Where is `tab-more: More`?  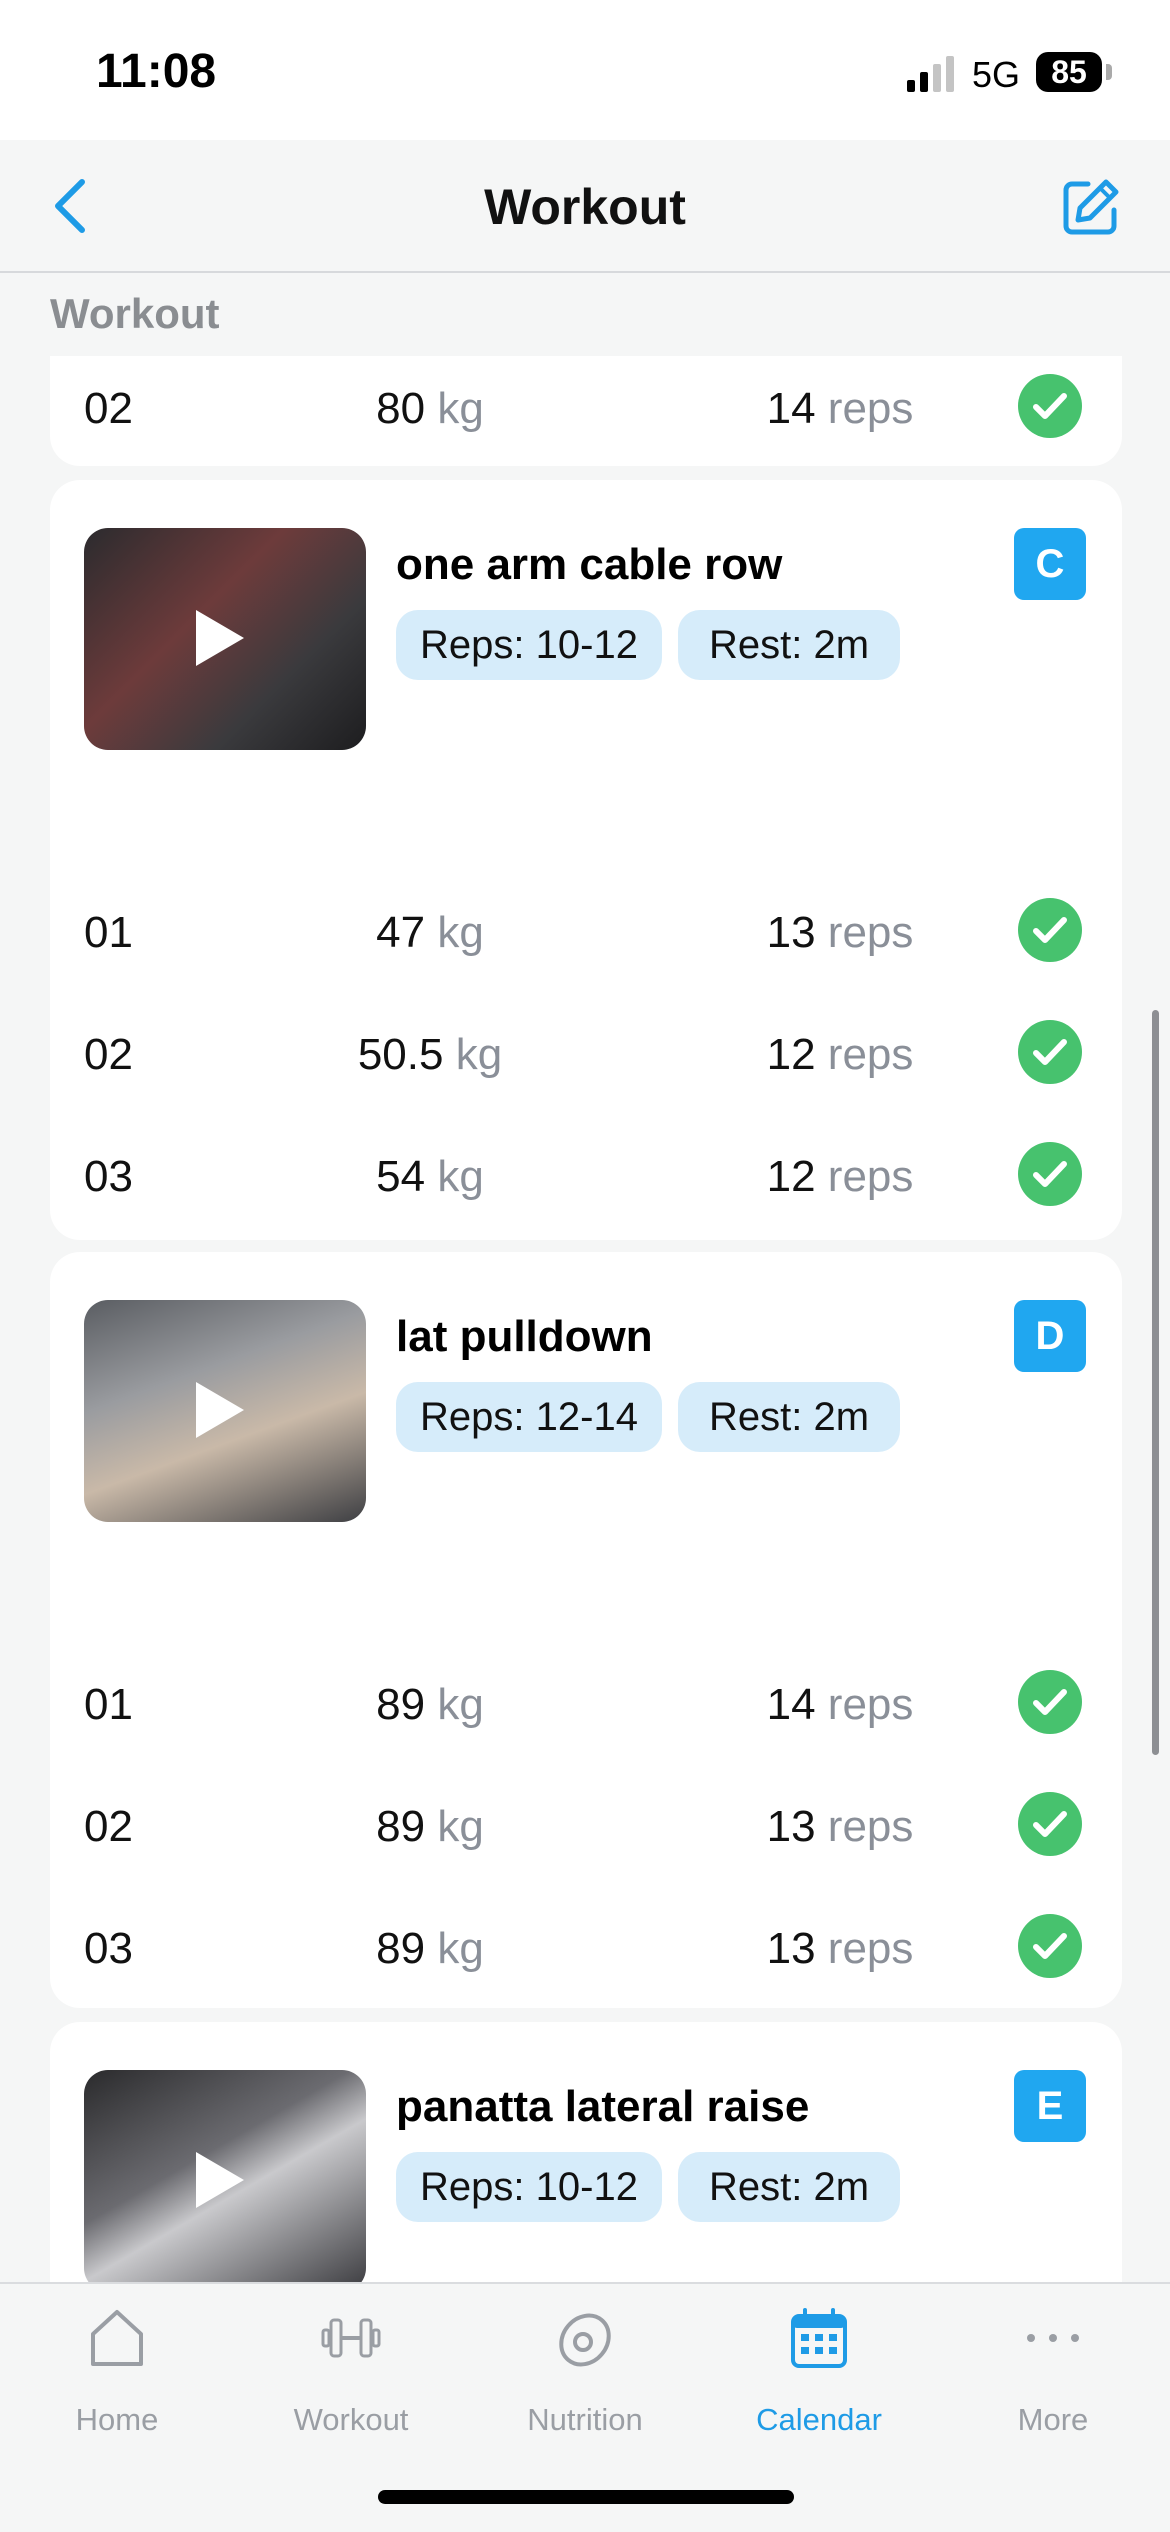 tab-more: More is located at coordinates (1053, 2381).